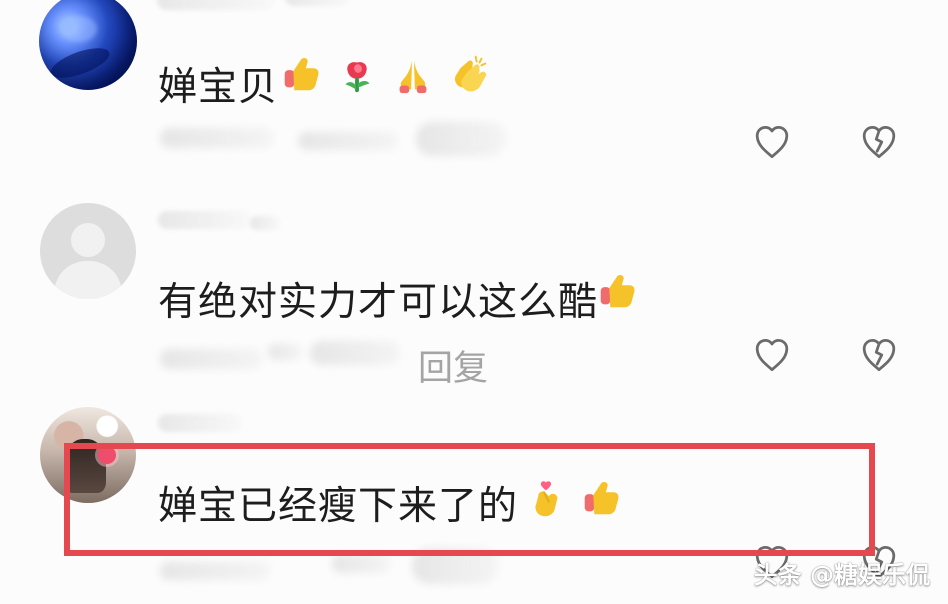 This screenshot has width=948, height=604. What do you see at coordinates (218, 87) in the screenshot?
I see `comment-text: 婵宝贝` at bounding box center [218, 87].